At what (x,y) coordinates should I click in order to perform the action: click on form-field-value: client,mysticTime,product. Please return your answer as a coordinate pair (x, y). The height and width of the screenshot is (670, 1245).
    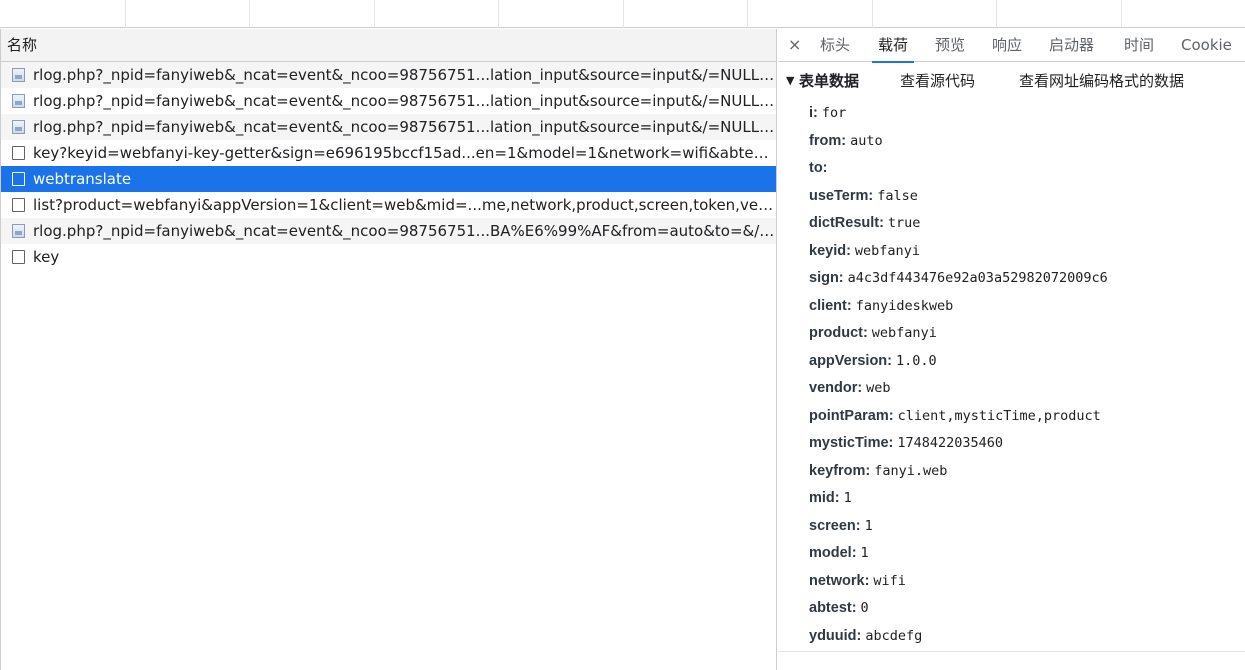
    Looking at the image, I should click on (999, 416).